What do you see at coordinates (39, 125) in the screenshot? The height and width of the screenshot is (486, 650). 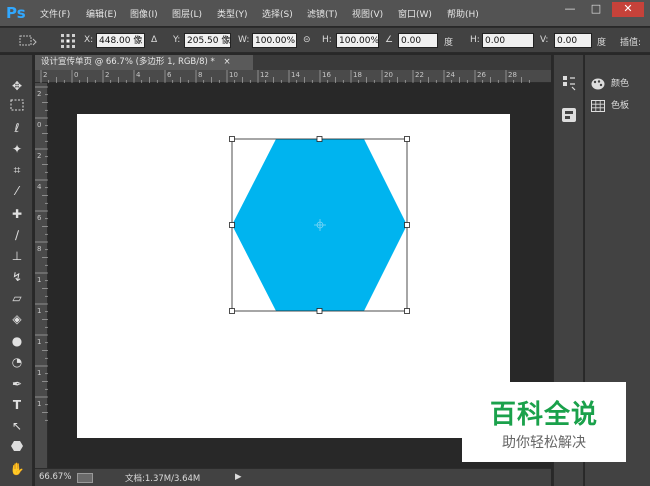 I see `ruler-left-label: 0` at bounding box center [39, 125].